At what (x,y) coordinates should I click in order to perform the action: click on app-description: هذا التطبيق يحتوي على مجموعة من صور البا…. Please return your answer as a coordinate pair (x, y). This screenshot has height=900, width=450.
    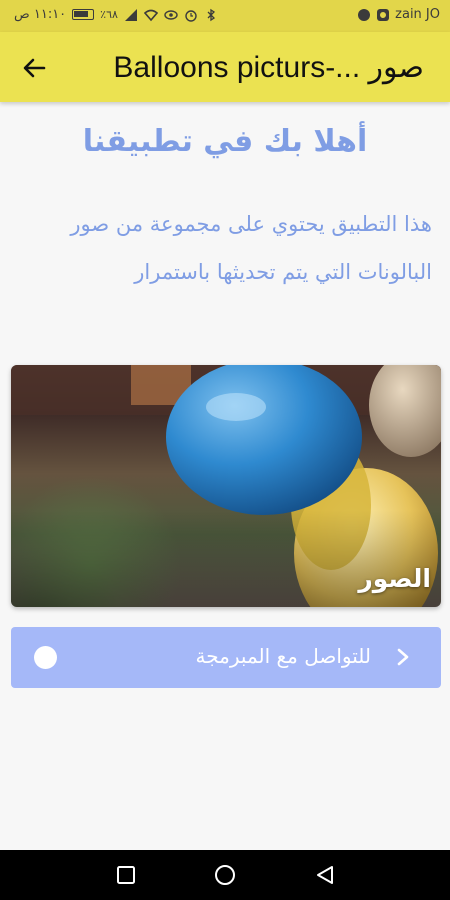
    Looking at the image, I should click on (251, 248).